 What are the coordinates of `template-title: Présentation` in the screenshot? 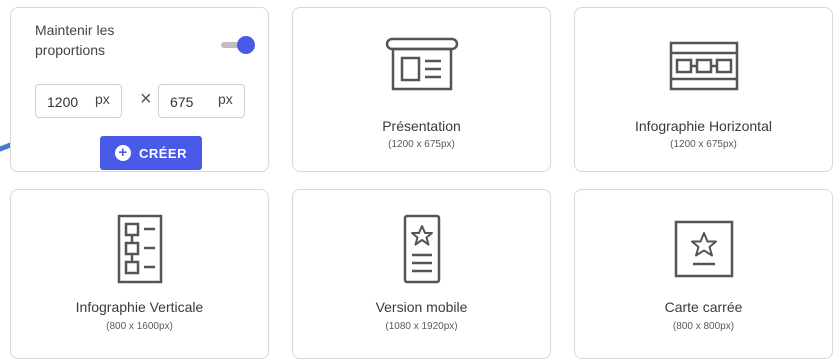 It's located at (421, 126).